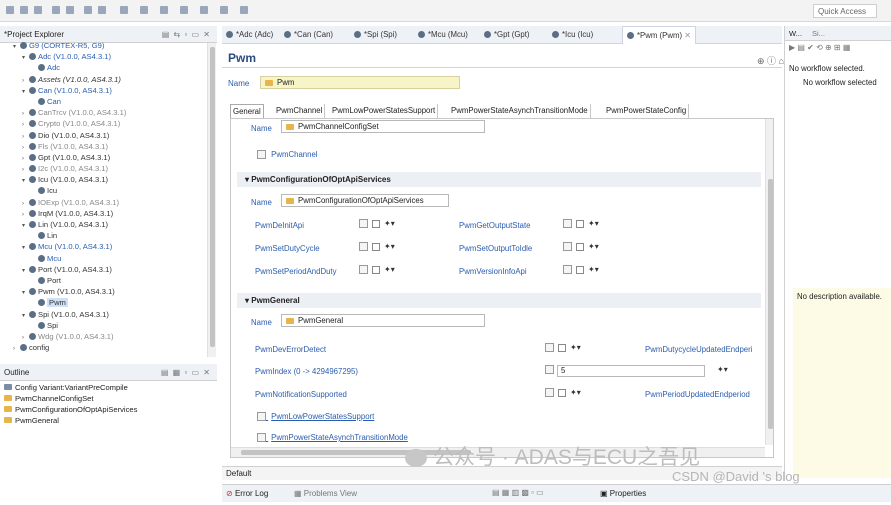 The image size is (891, 505). Describe the element at coordinates (383, 126) in the screenshot. I see `channel-config-name-field: PwmChannelConfigSet` at that location.